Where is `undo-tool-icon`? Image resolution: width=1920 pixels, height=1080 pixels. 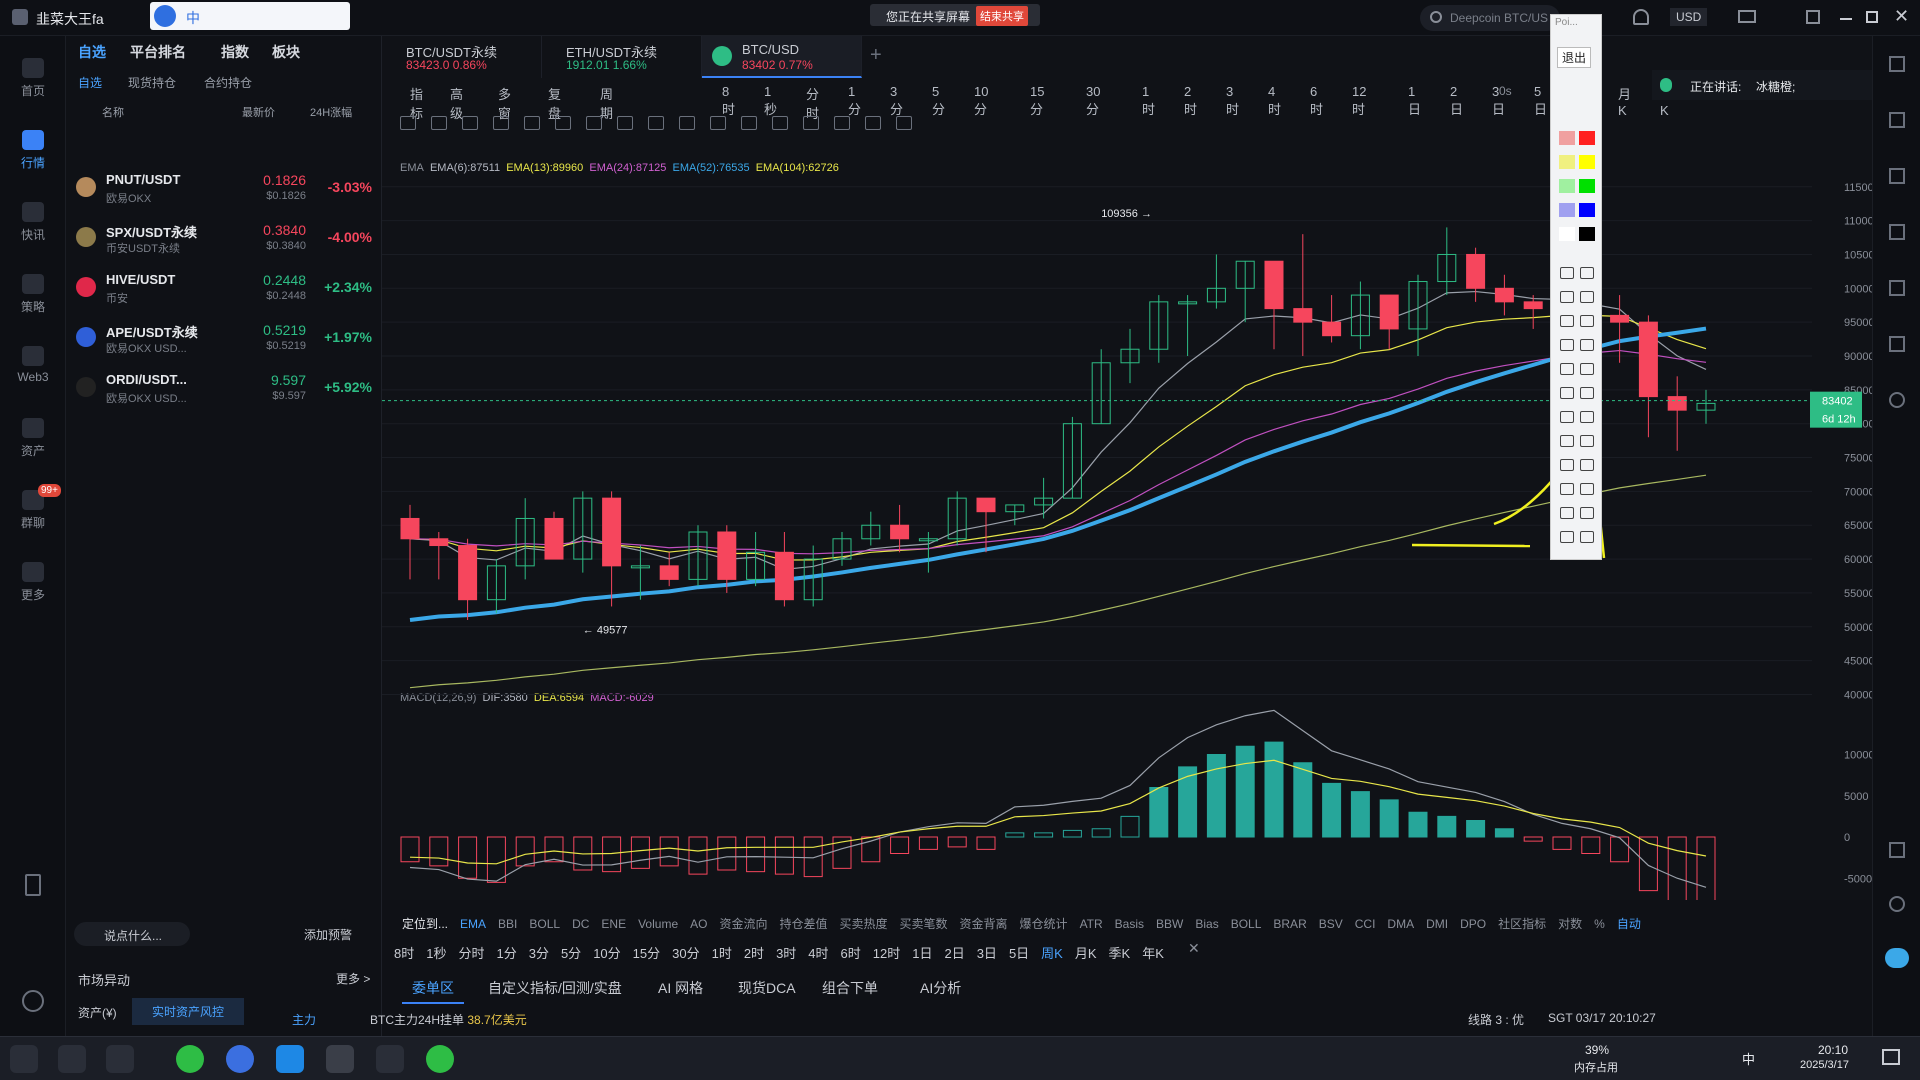 undo-tool-icon is located at coordinates (1567, 465).